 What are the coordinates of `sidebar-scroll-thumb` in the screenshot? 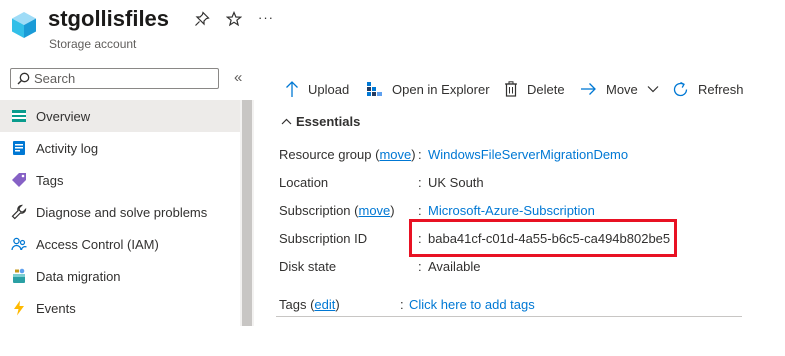 It's located at (247, 213).